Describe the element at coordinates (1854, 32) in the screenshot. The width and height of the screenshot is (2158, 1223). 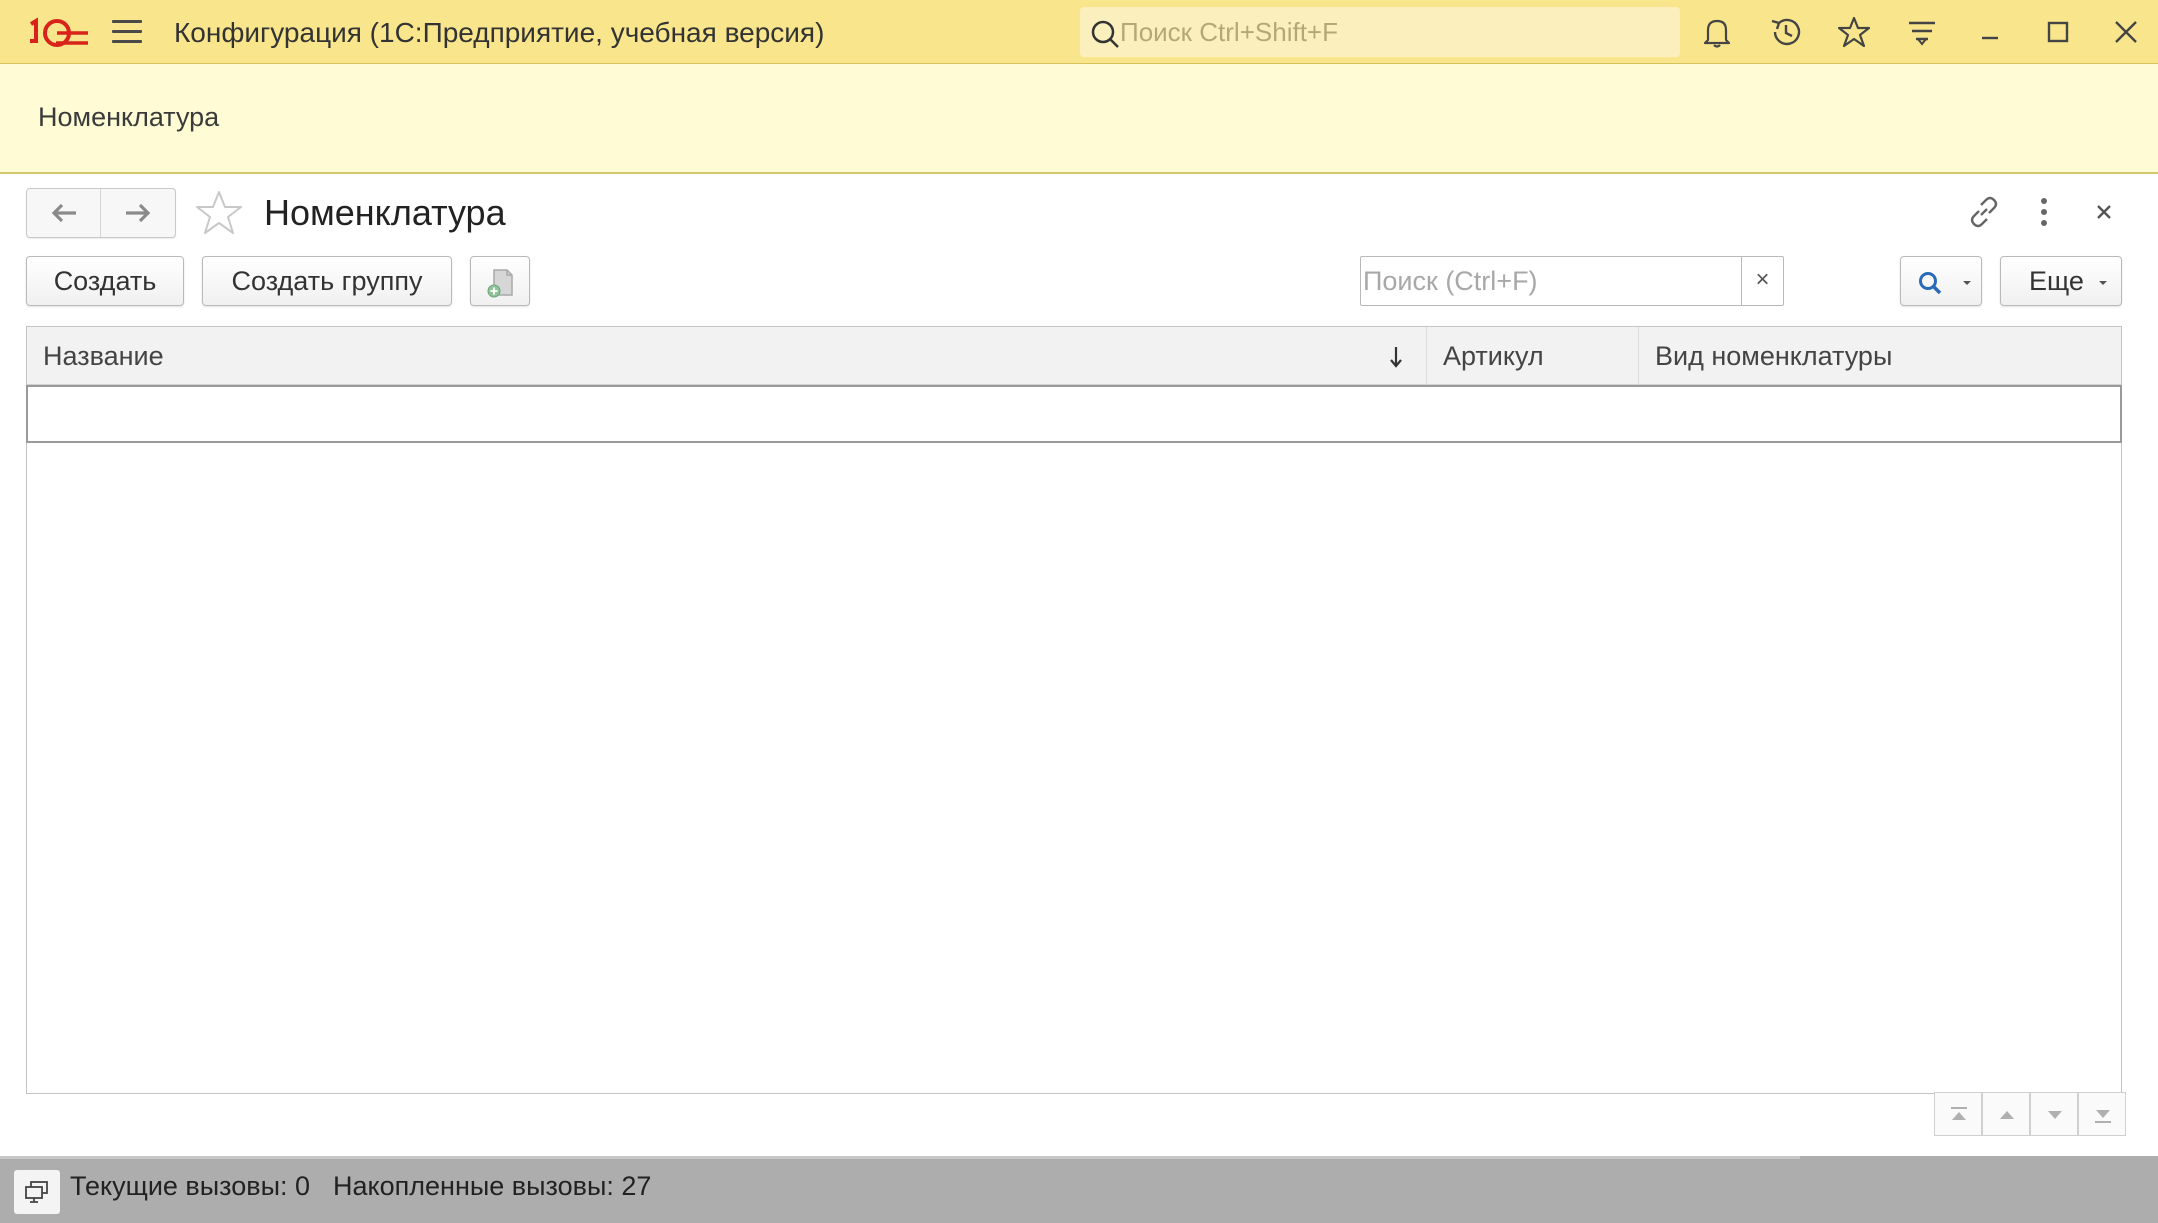
I see `star-icon` at that location.